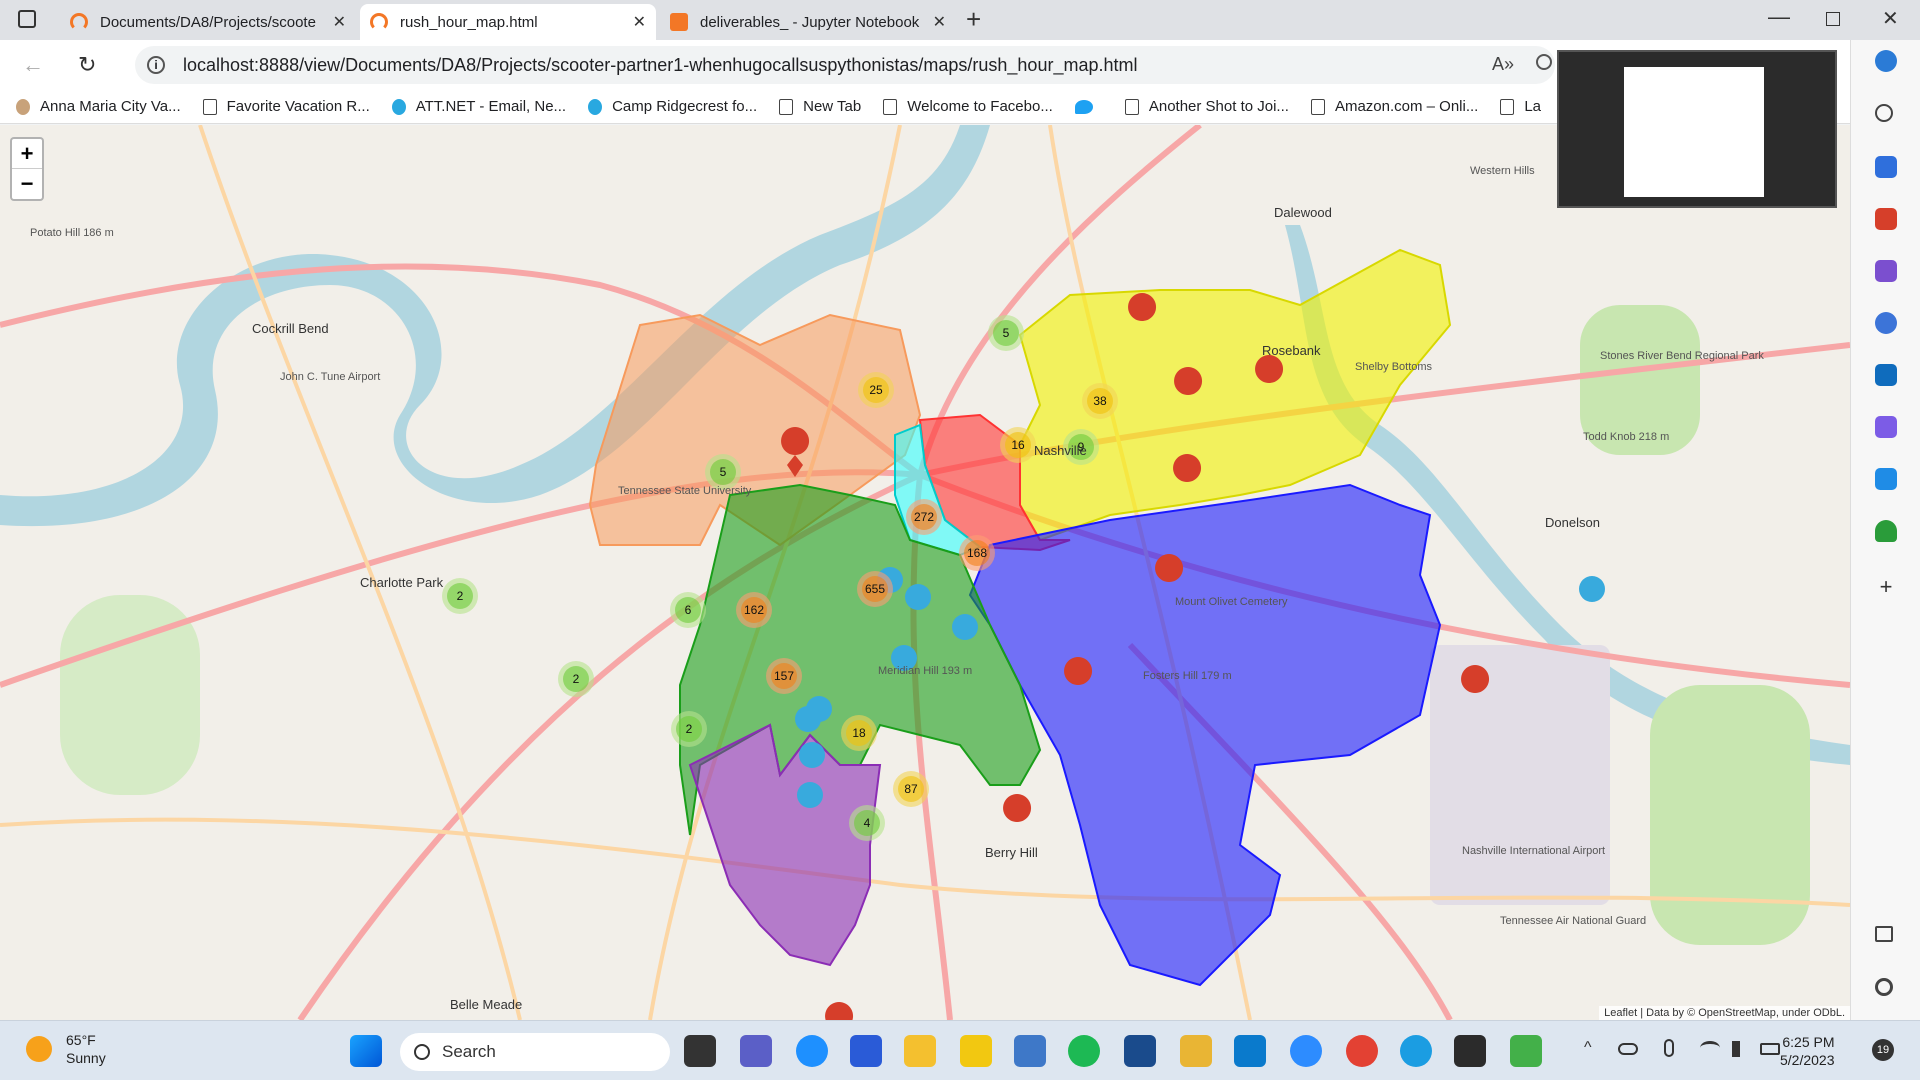  Describe the element at coordinates (679, 22) in the screenshot. I see `notebook-icon` at that location.